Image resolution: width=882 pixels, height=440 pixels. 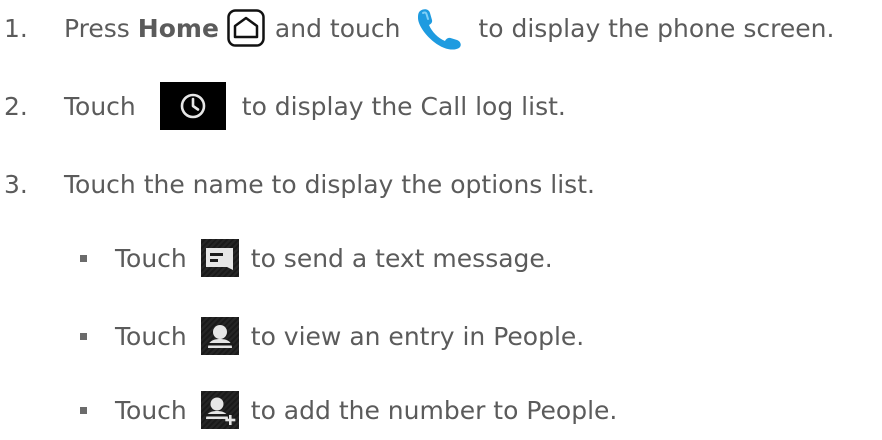 I want to click on step-text: to display the Call log list., so click(x=403, y=106).